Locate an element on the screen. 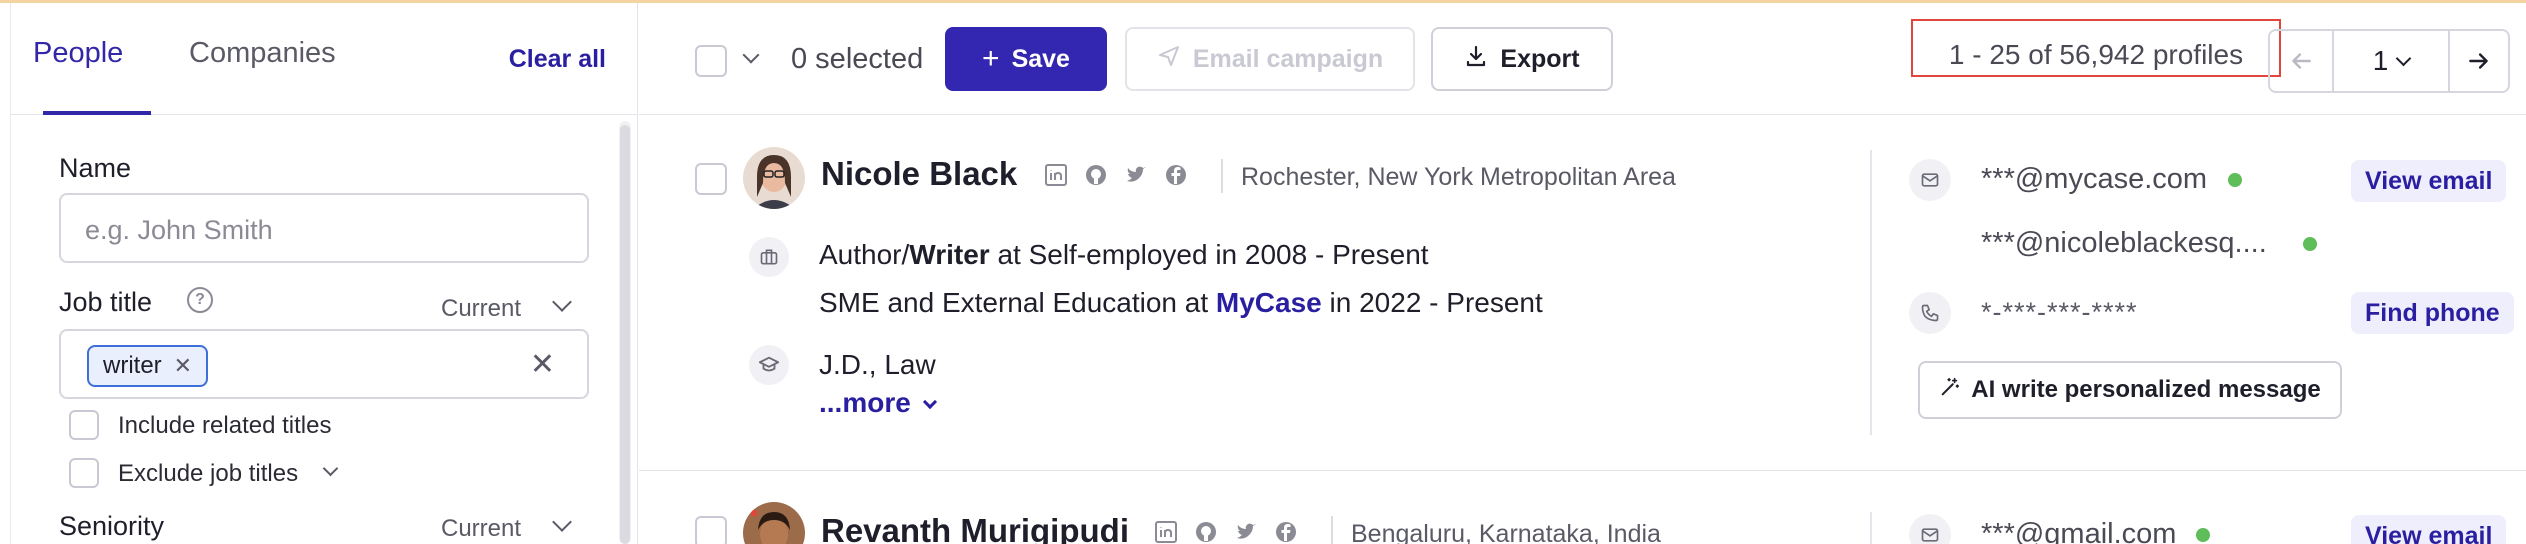 The height and width of the screenshot is (544, 2526). graduation-cap-icon is located at coordinates (769, 365).